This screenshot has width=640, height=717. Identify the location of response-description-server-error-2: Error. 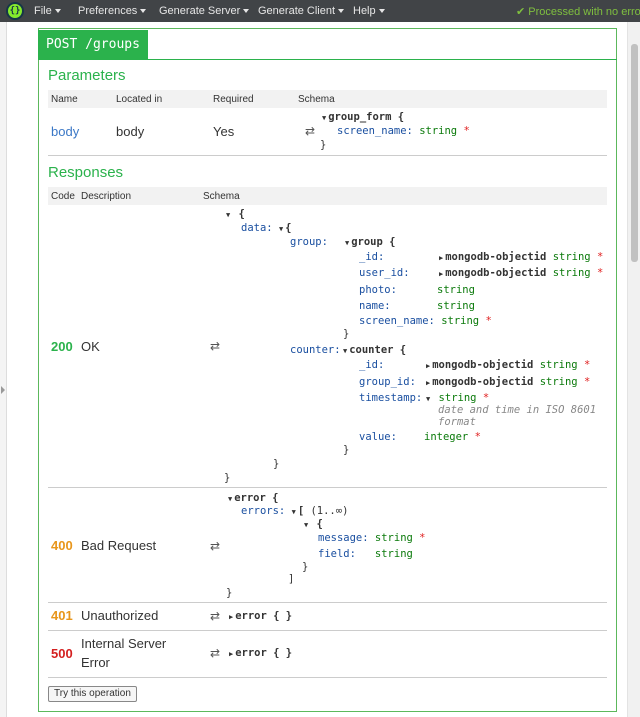
(95, 662).